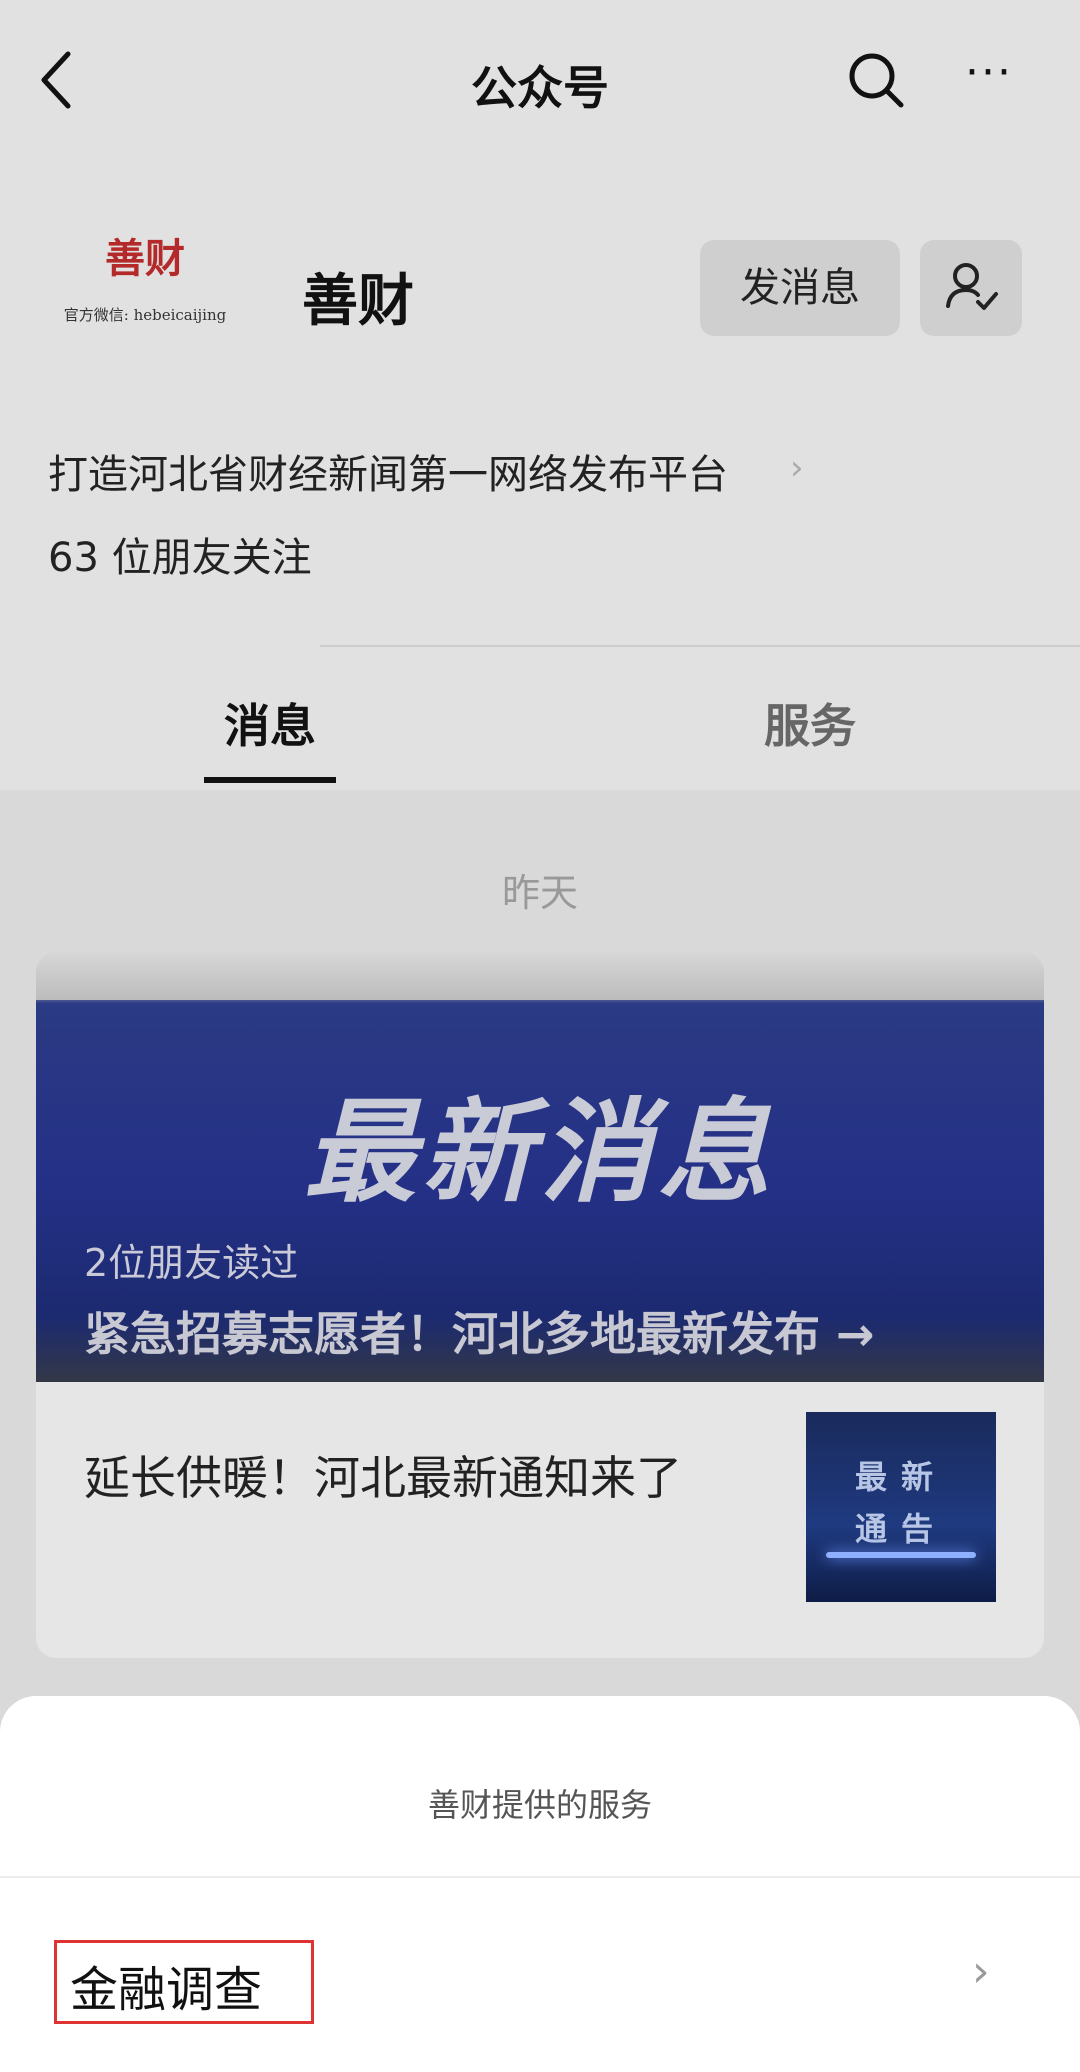  Describe the element at coordinates (383, 1475) in the screenshot. I see `article-item-title: 延长供暖！河北最新通知来了` at that location.